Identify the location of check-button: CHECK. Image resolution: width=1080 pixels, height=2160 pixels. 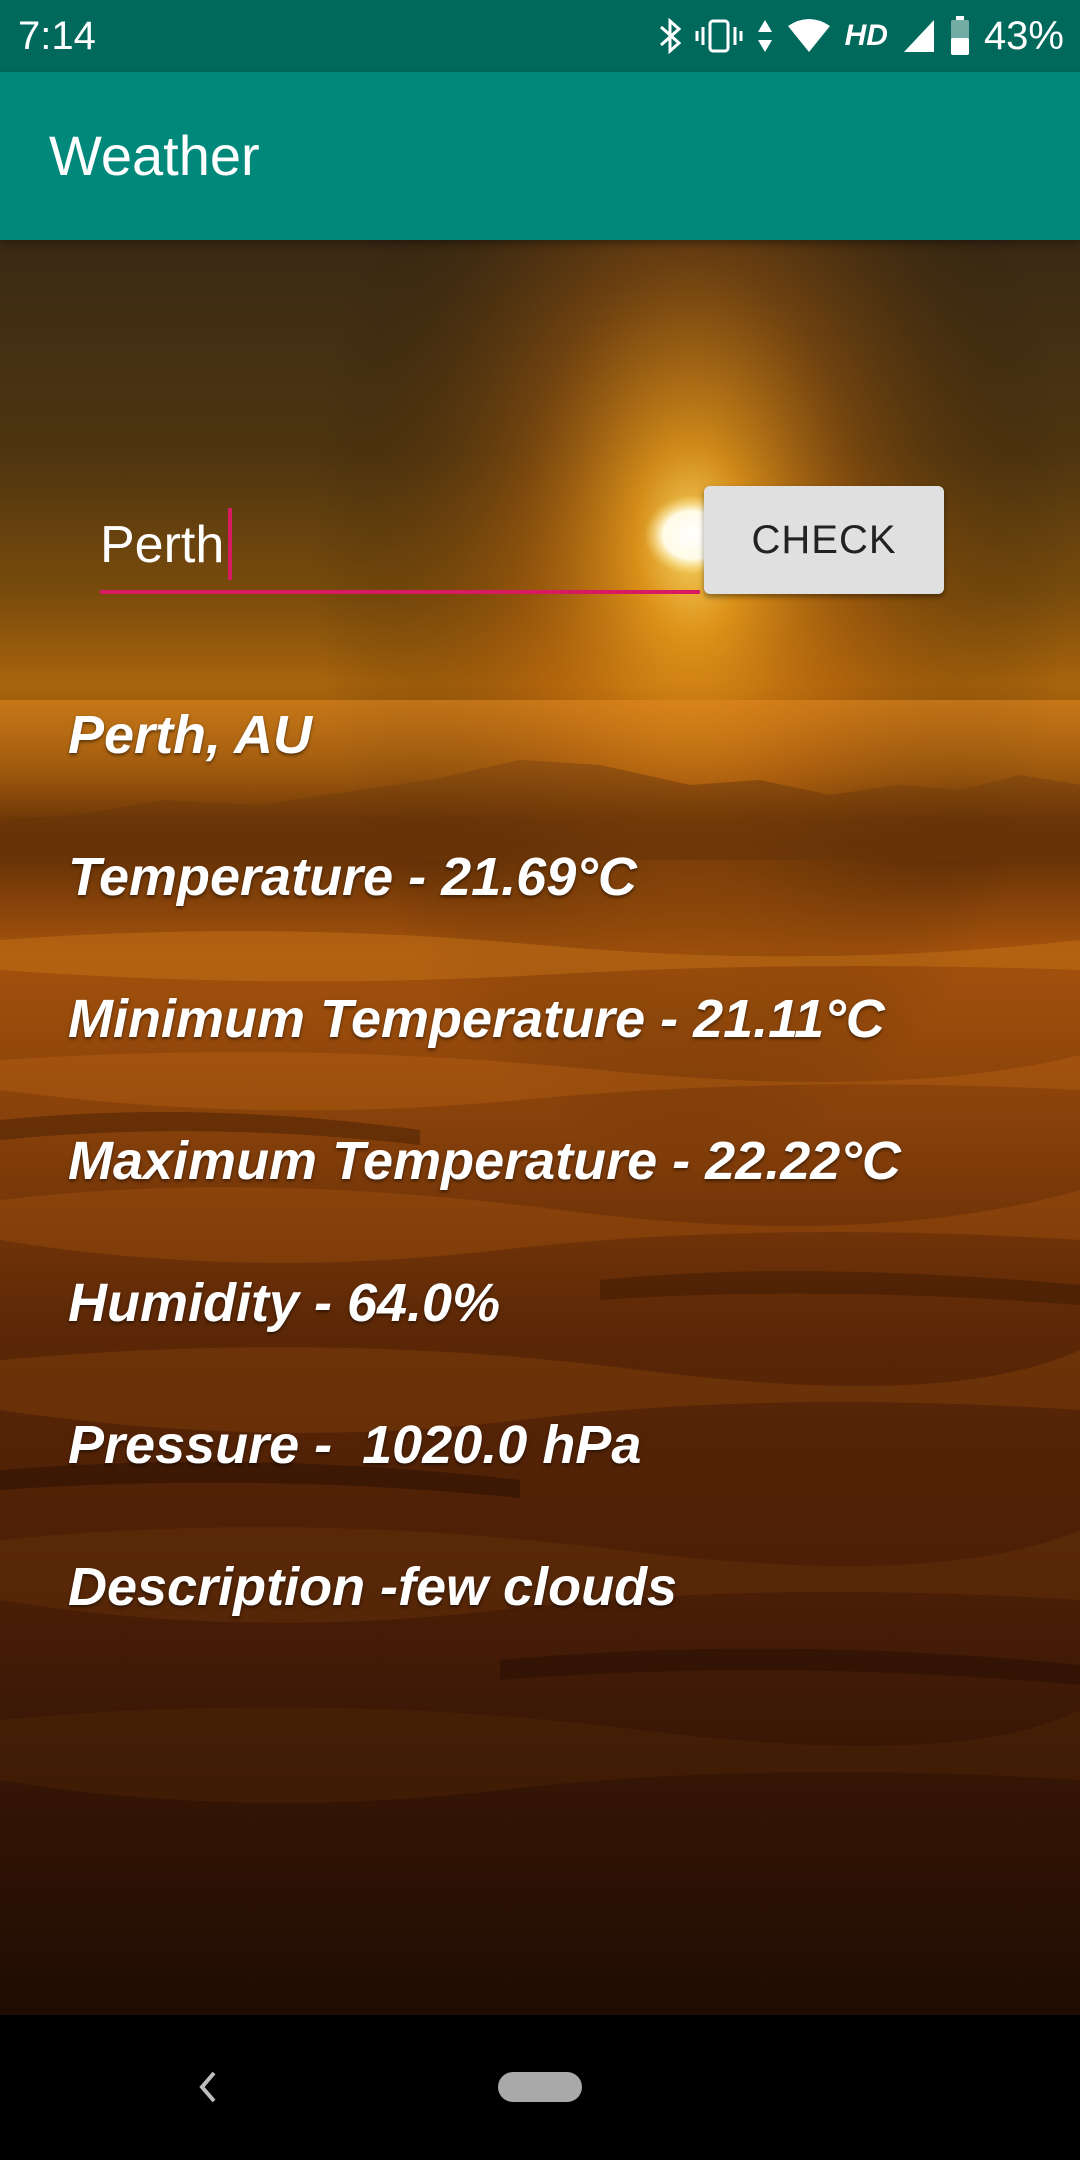
(824, 540).